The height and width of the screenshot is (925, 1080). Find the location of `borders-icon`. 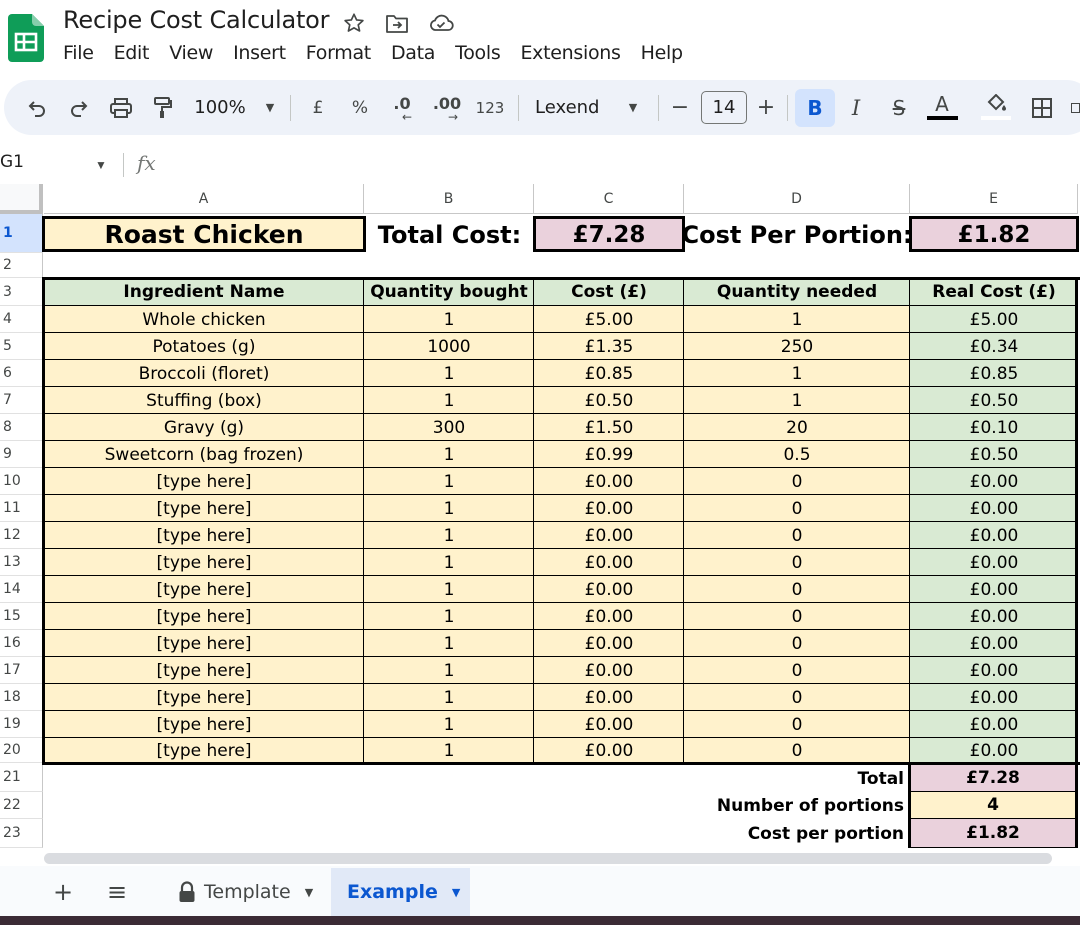

borders-icon is located at coordinates (1042, 107).